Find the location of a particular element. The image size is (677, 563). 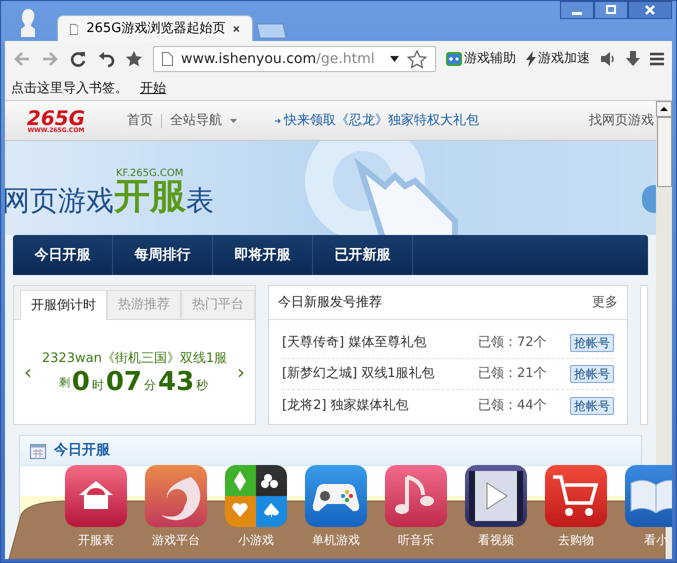

dock-label: 单机游戏 is located at coordinates (336, 540).